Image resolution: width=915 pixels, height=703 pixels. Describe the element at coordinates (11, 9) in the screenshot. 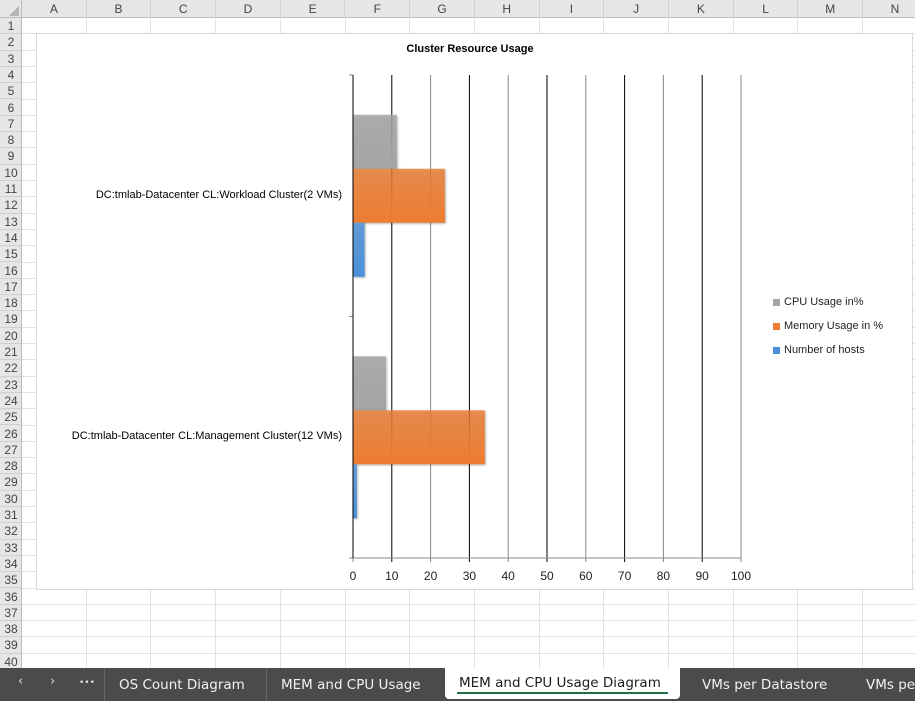

I see `select-all-button` at that location.